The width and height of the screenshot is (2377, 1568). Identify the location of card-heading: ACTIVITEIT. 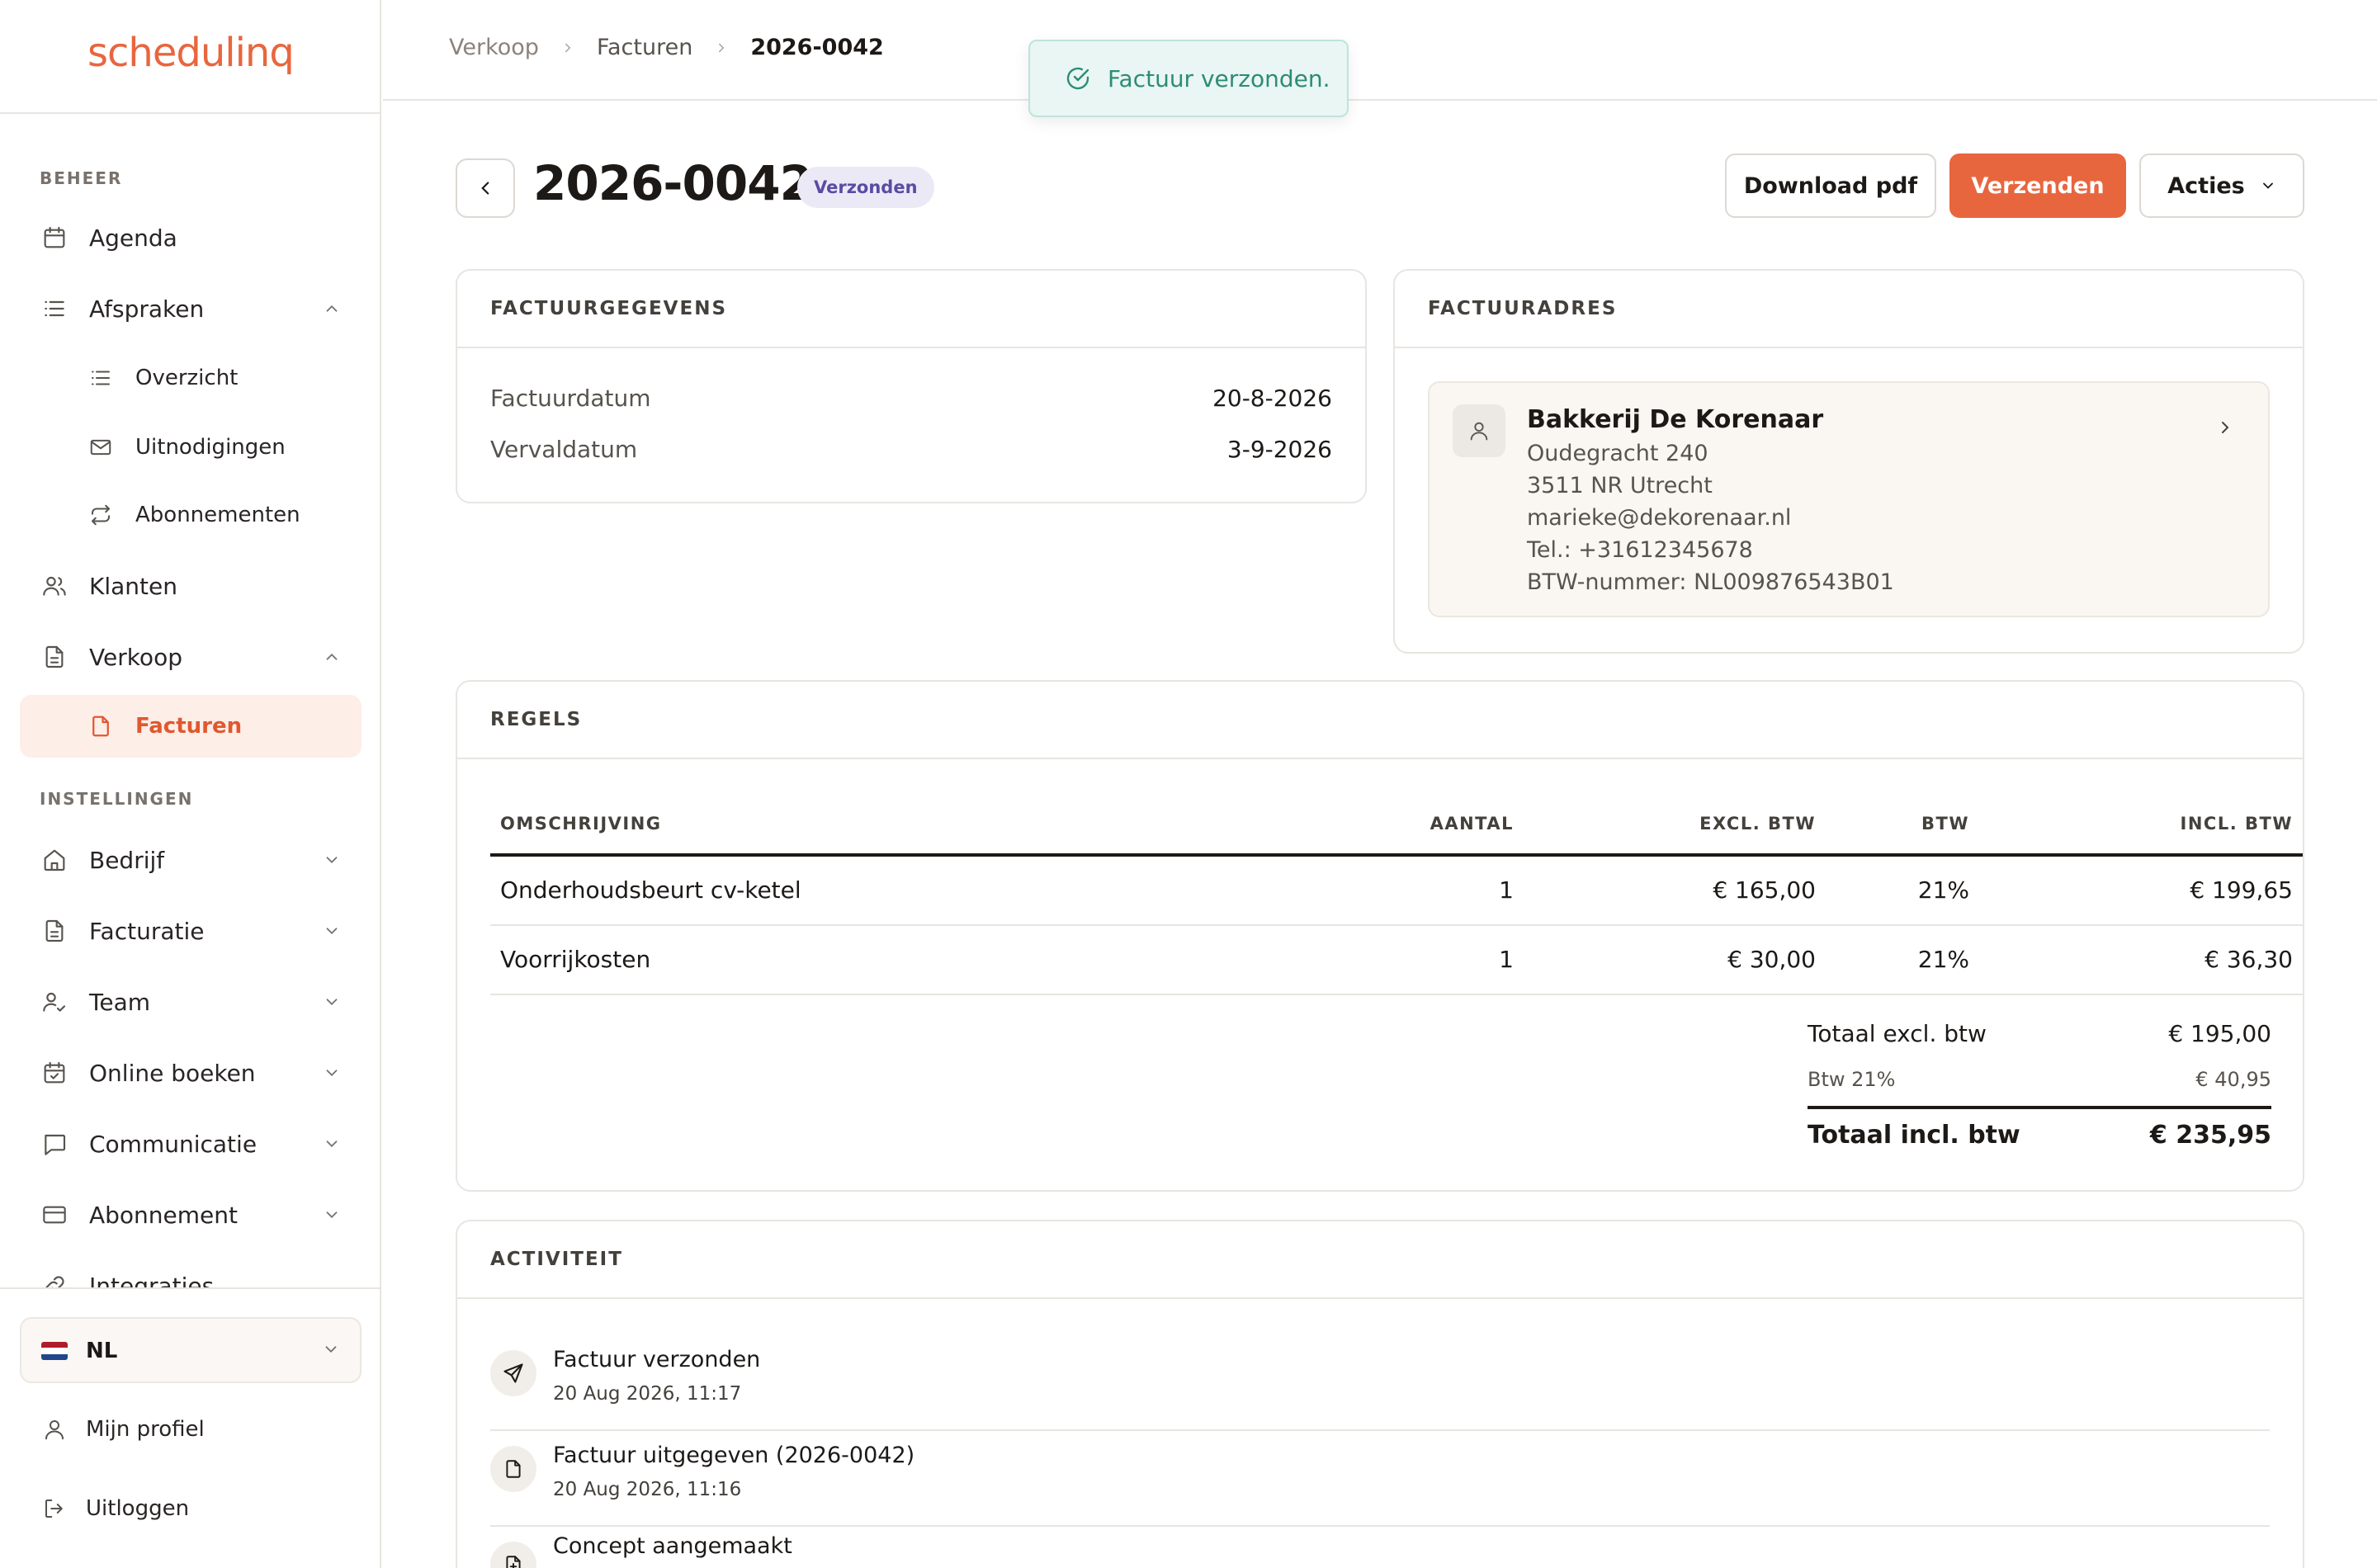
(1380, 1260).